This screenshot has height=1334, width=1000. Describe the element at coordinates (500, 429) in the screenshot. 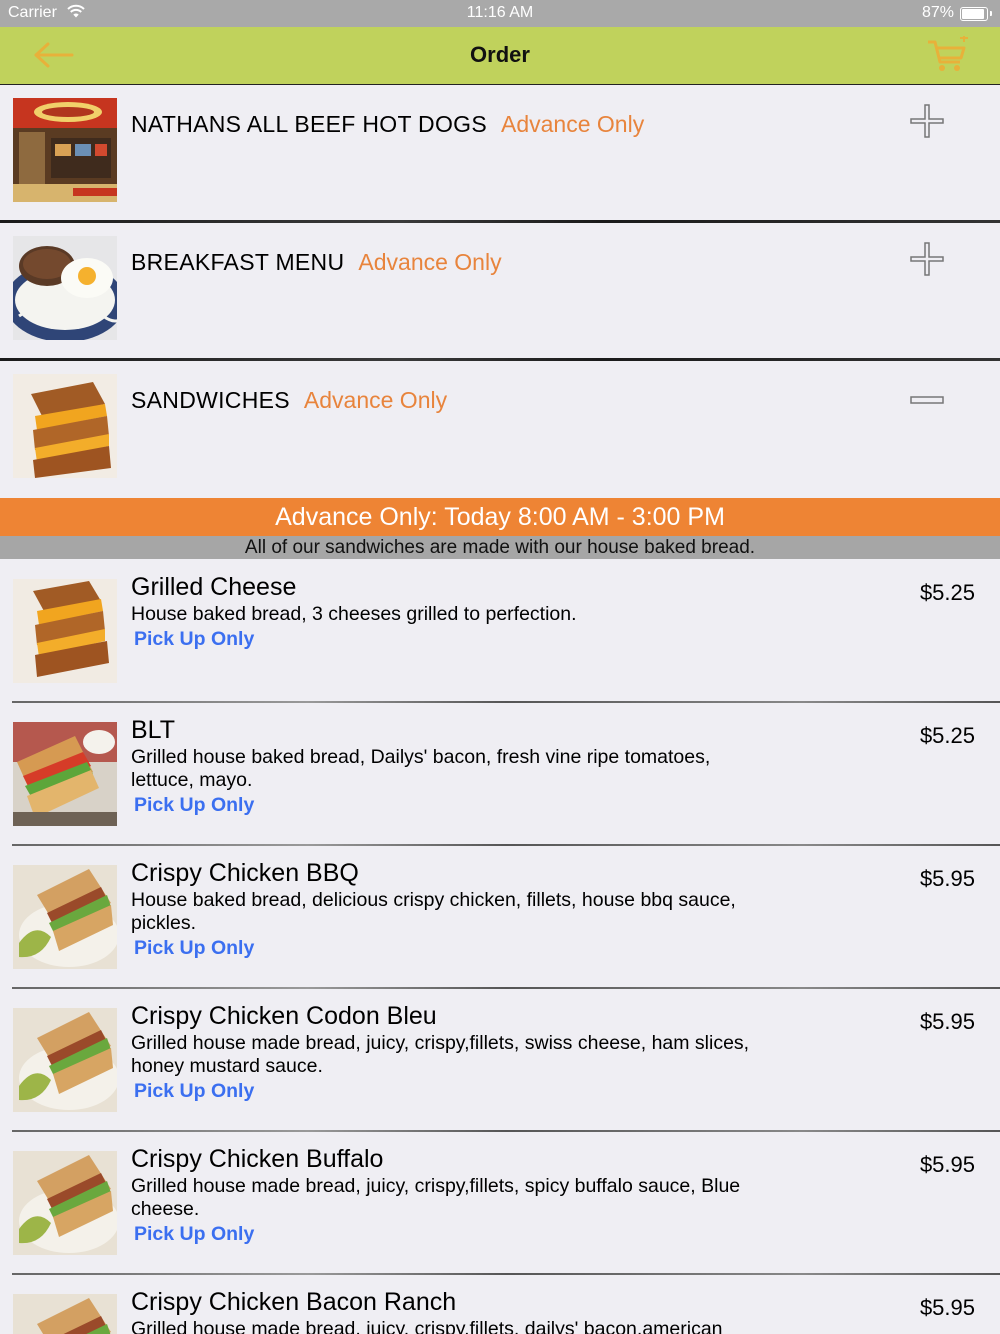

I see `category-sandwiches: SANDWICHES Advance Only` at that location.